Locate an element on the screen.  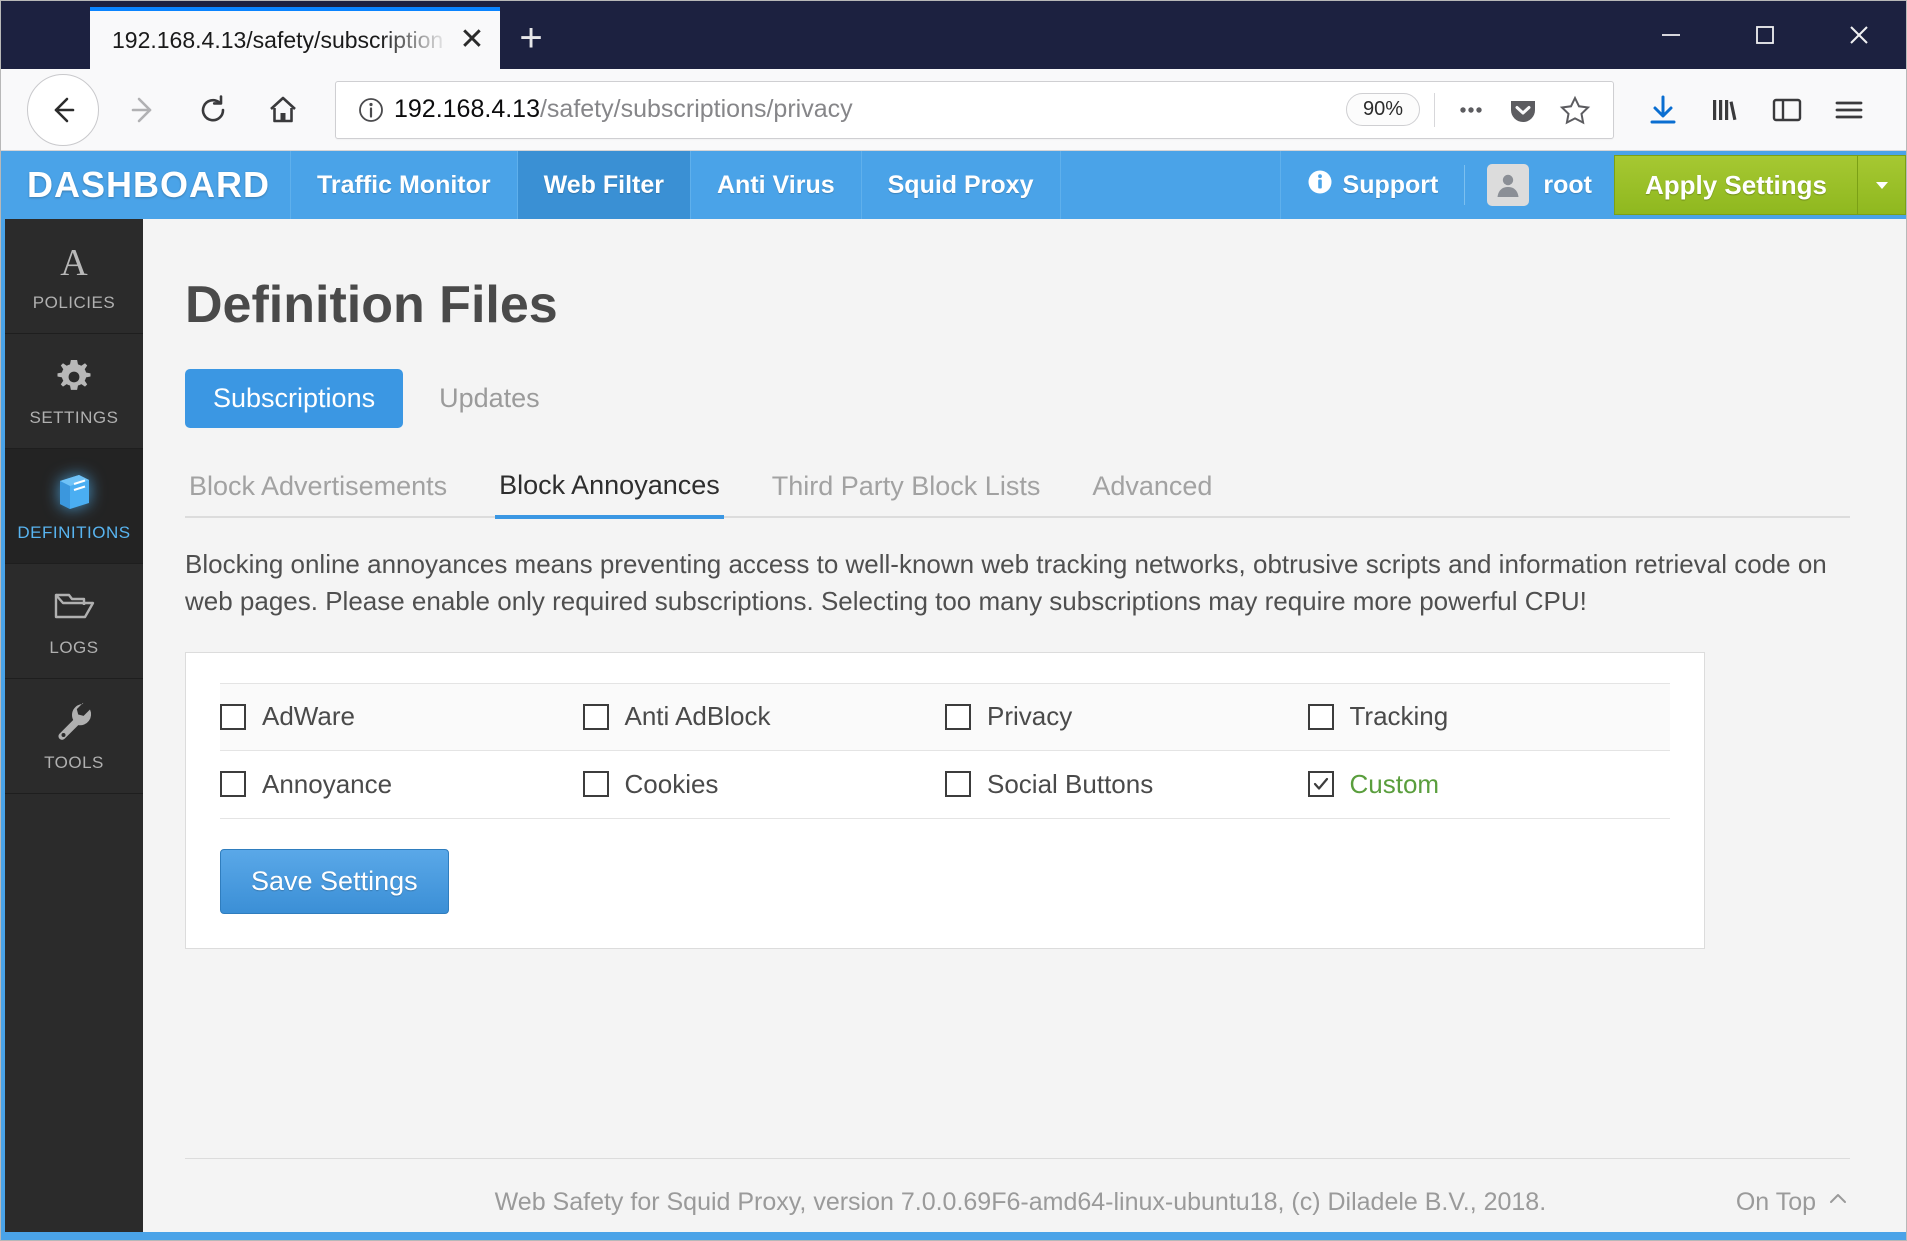
letter-a-icon: A is located at coordinates (74, 262).